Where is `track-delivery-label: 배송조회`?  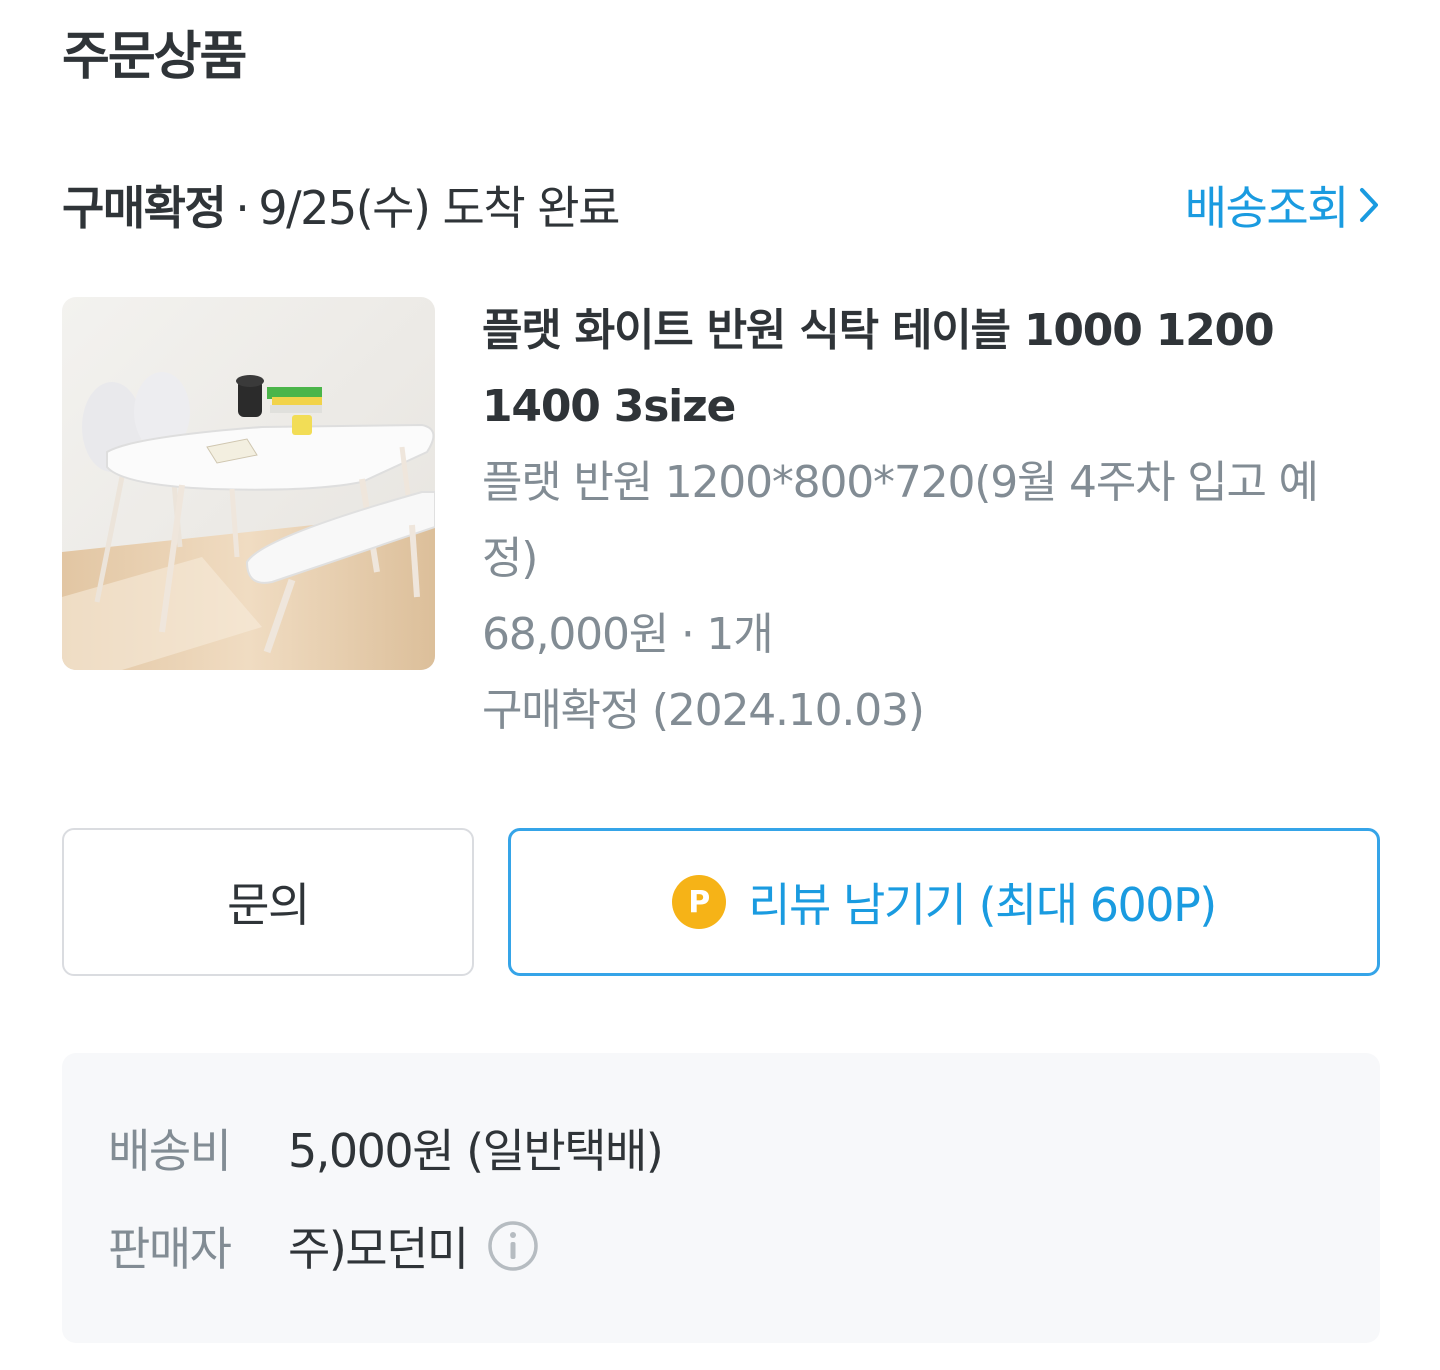 track-delivery-label: 배송조회 is located at coordinates (1267, 208).